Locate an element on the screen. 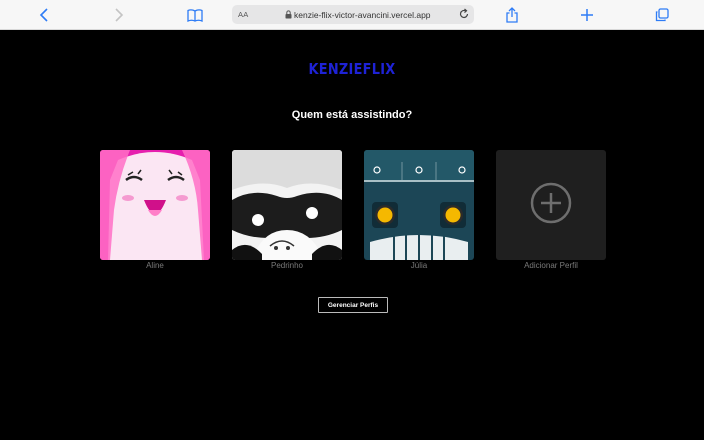  plus-circle-icon is located at coordinates (551, 205).